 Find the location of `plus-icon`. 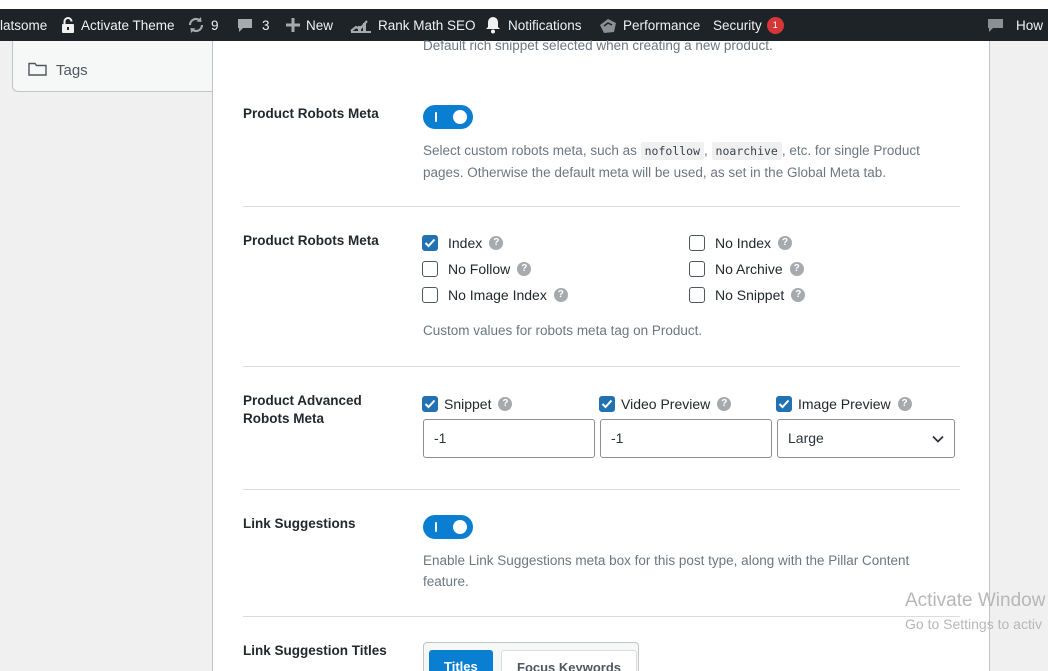

plus-icon is located at coordinates (293, 25).